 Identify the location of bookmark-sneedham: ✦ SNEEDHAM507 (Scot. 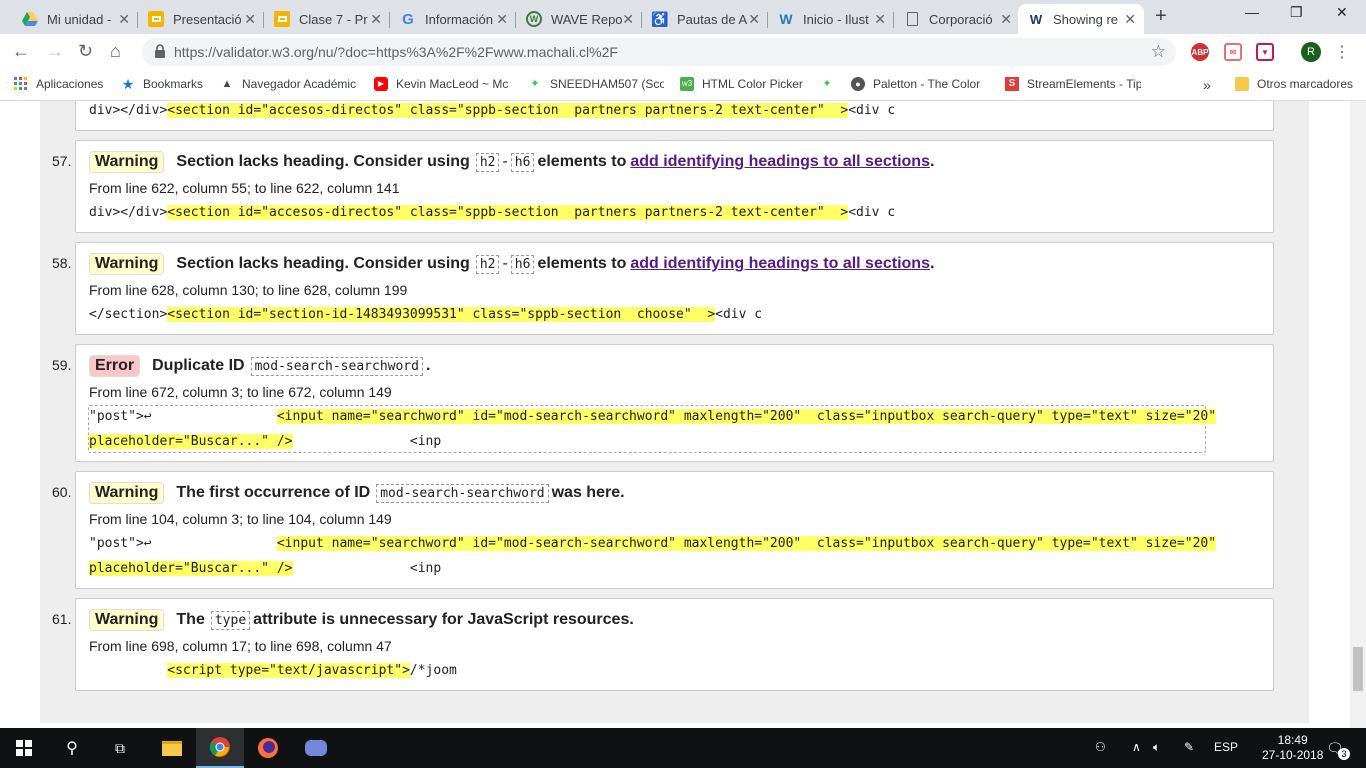
(596, 84).